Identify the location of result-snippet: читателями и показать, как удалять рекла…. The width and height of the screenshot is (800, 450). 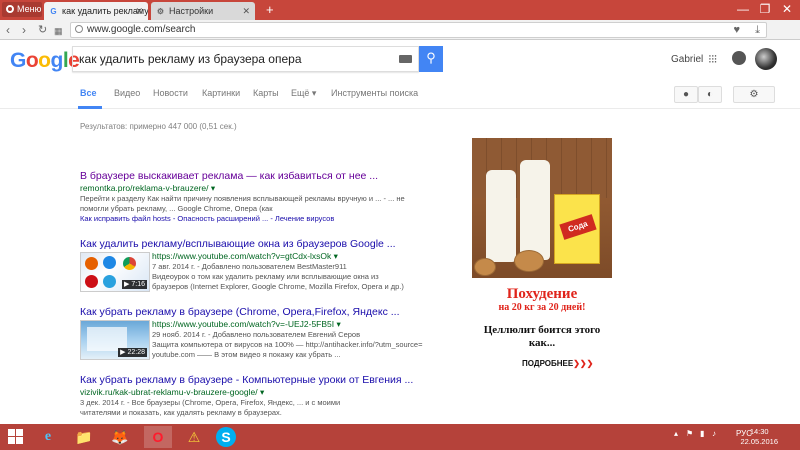
(181, 412).